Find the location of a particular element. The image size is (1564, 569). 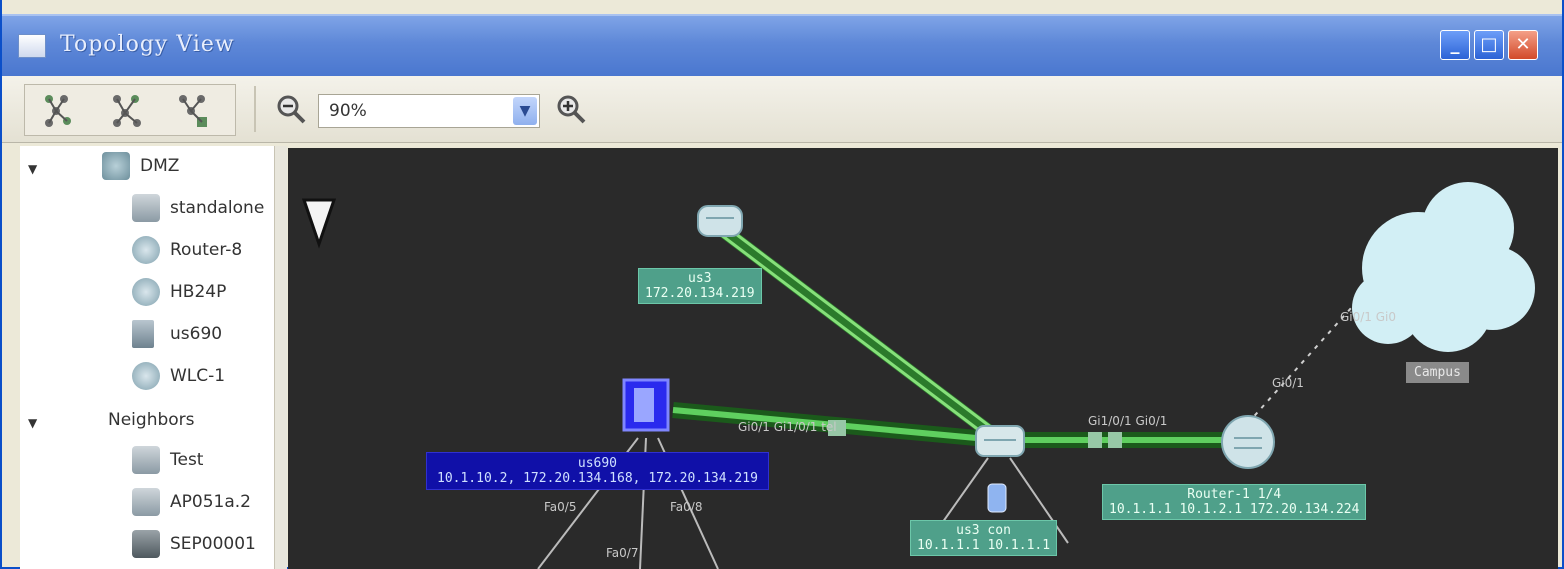

link-label-router-cloud-a: Gi0/1 Gi0 is located at coordinates (1368, 317).